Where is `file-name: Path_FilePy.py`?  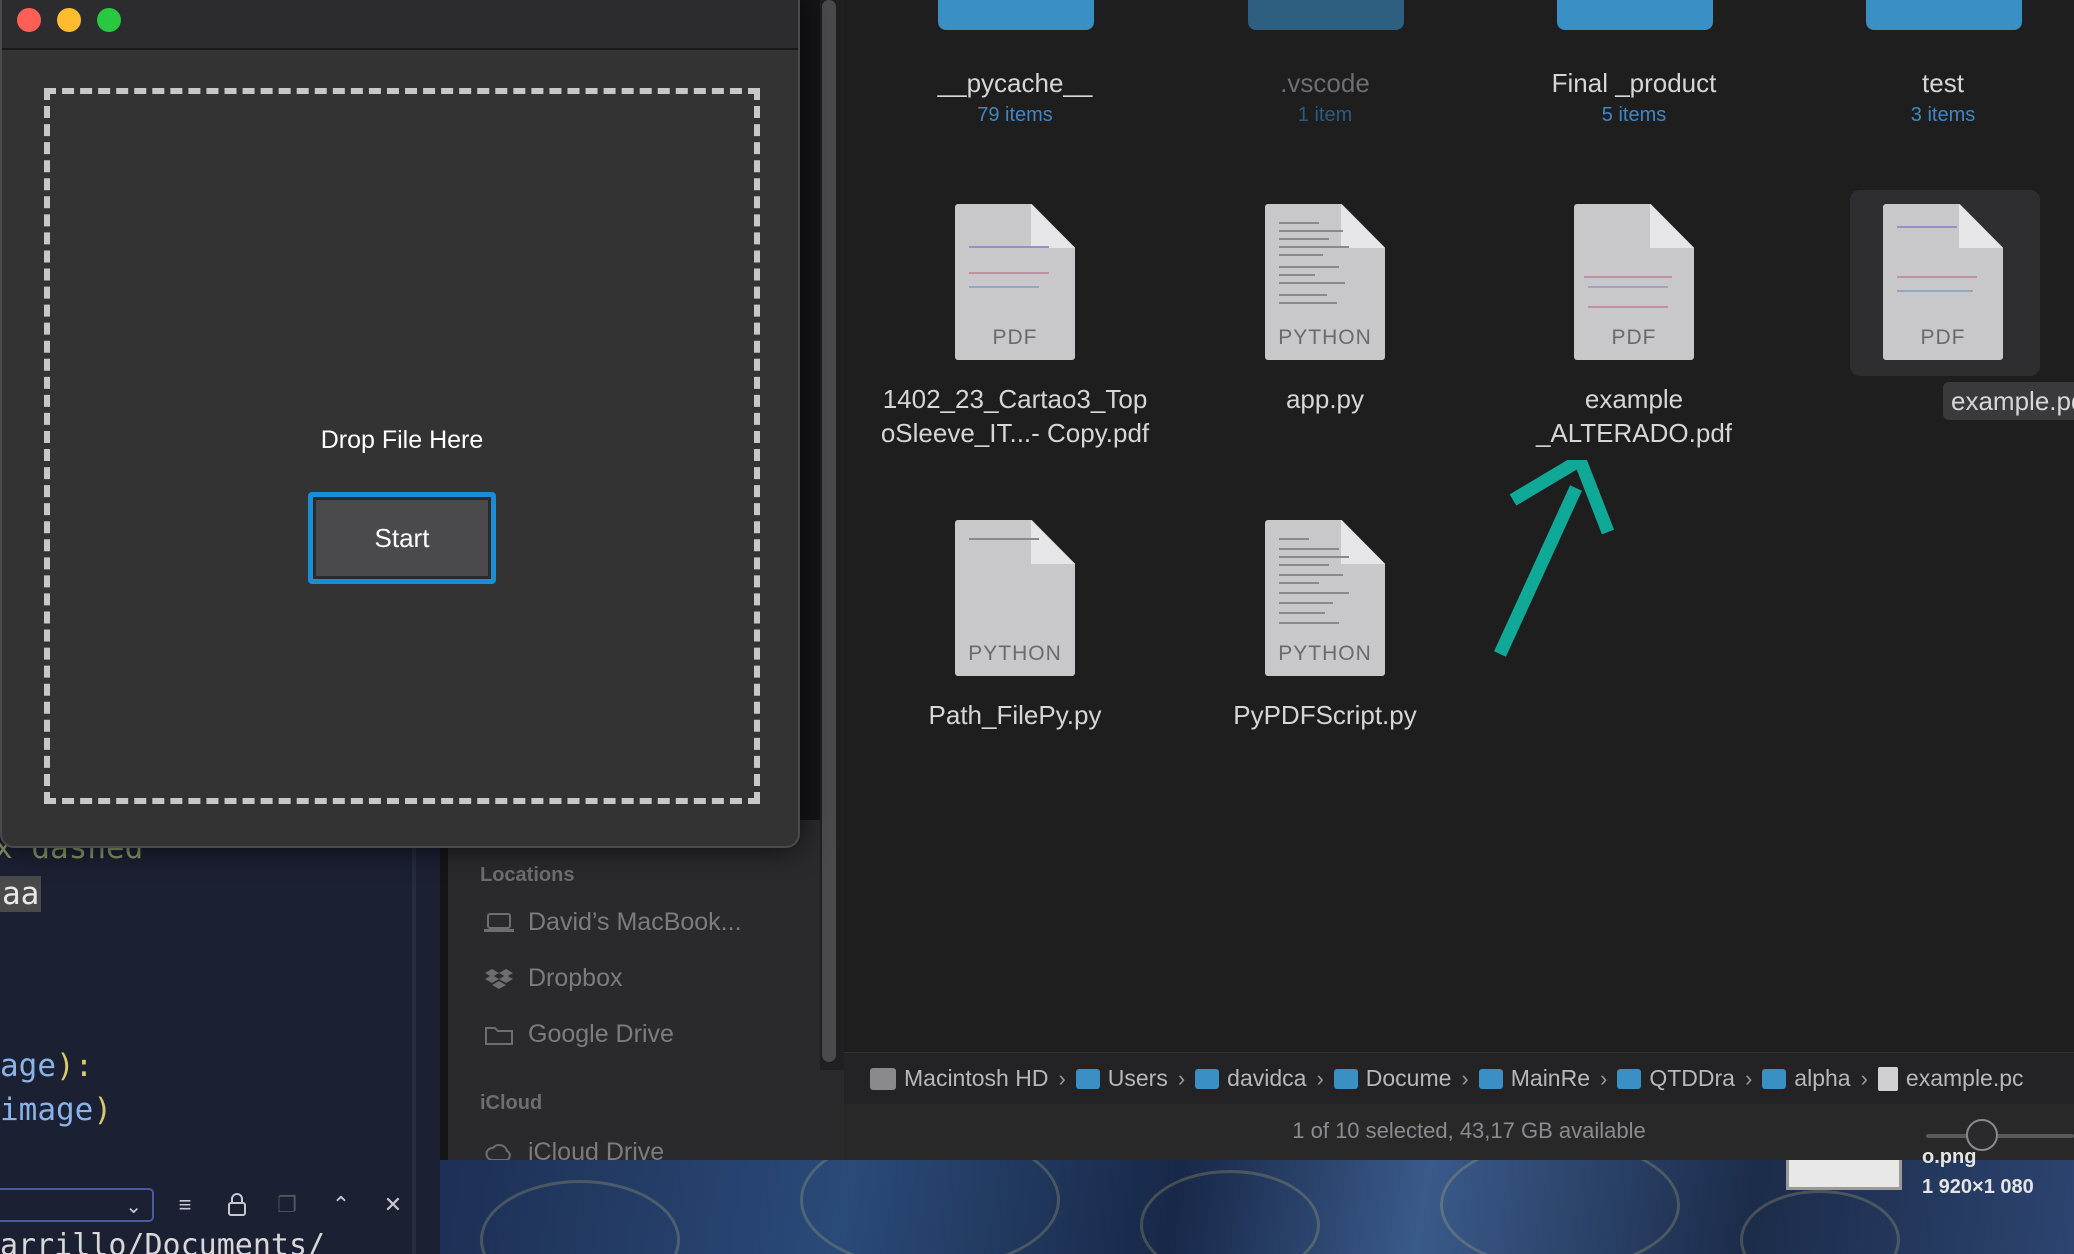 file-name: Path_FilePy.py is located at coordinates (1015, 715).